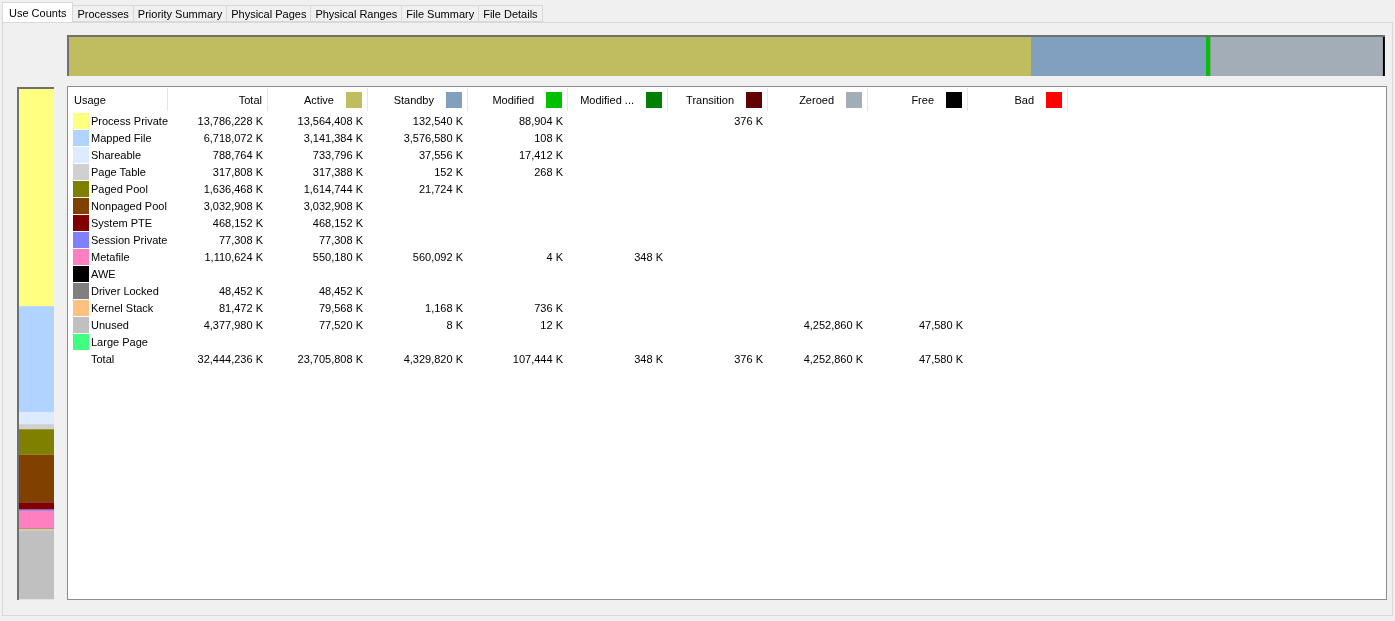 Image resolution: width=1395 pixels, height=621 pixels. I want to click on table-cell-text: 1,636,468 K, so click(233, 188).